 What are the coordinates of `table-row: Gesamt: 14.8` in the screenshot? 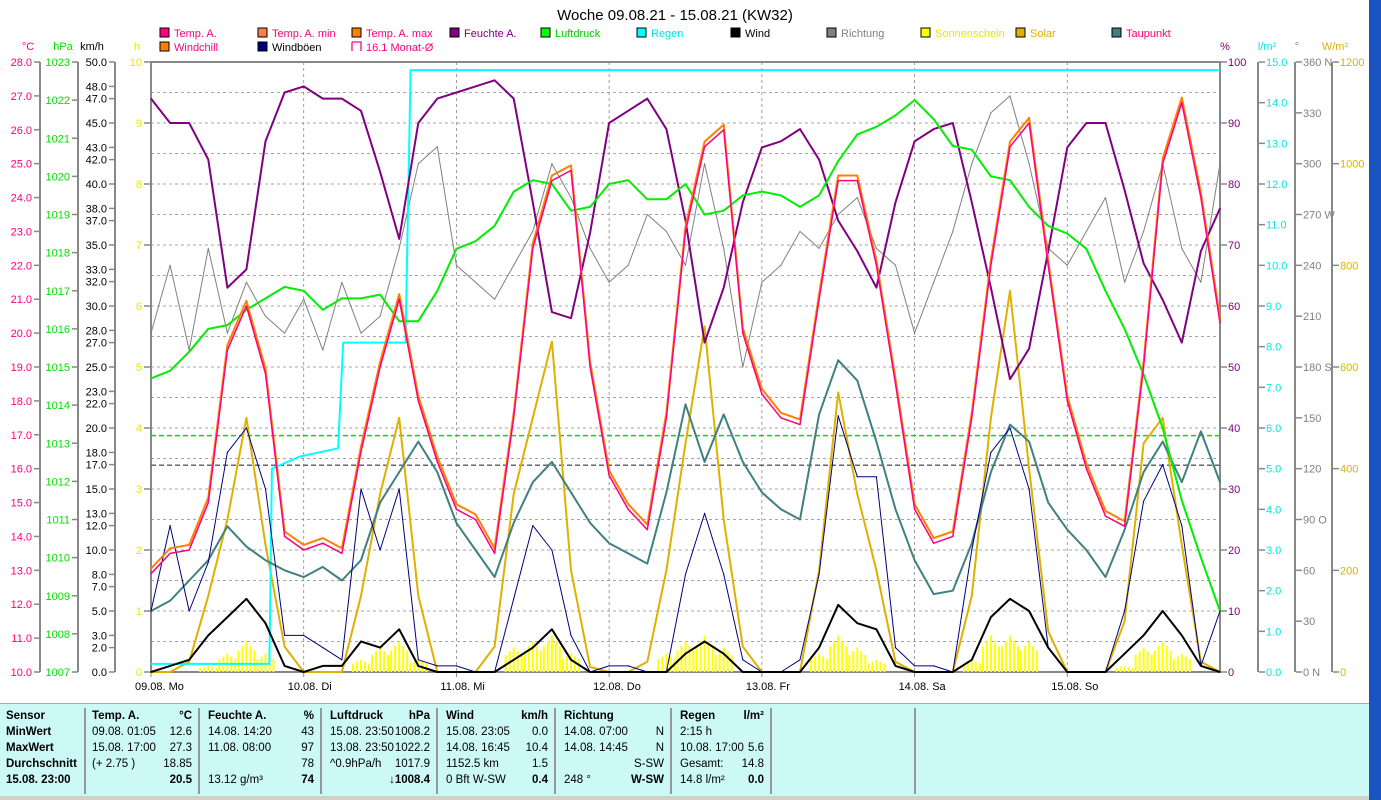 It's located at (724, 764).